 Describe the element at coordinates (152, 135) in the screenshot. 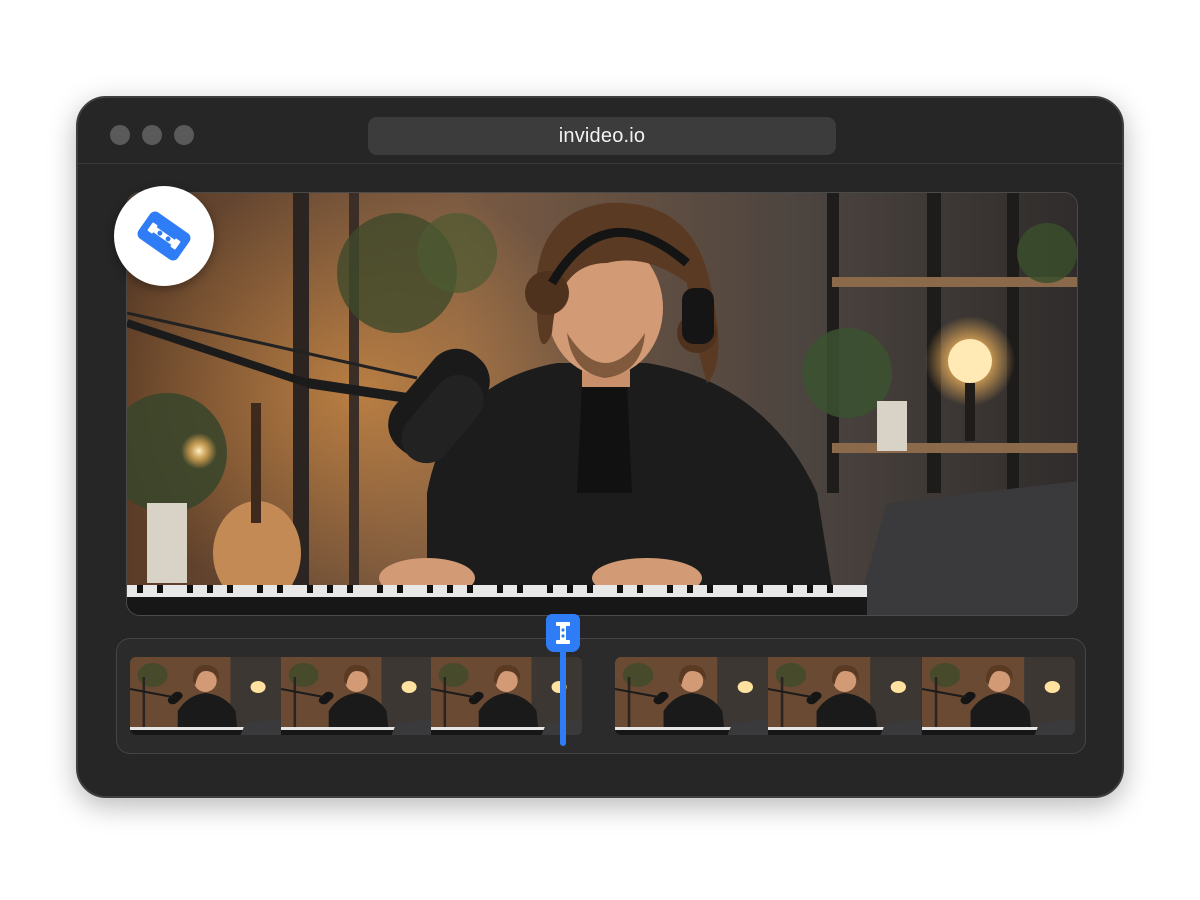

I see `window-minimize-dot` at that location.